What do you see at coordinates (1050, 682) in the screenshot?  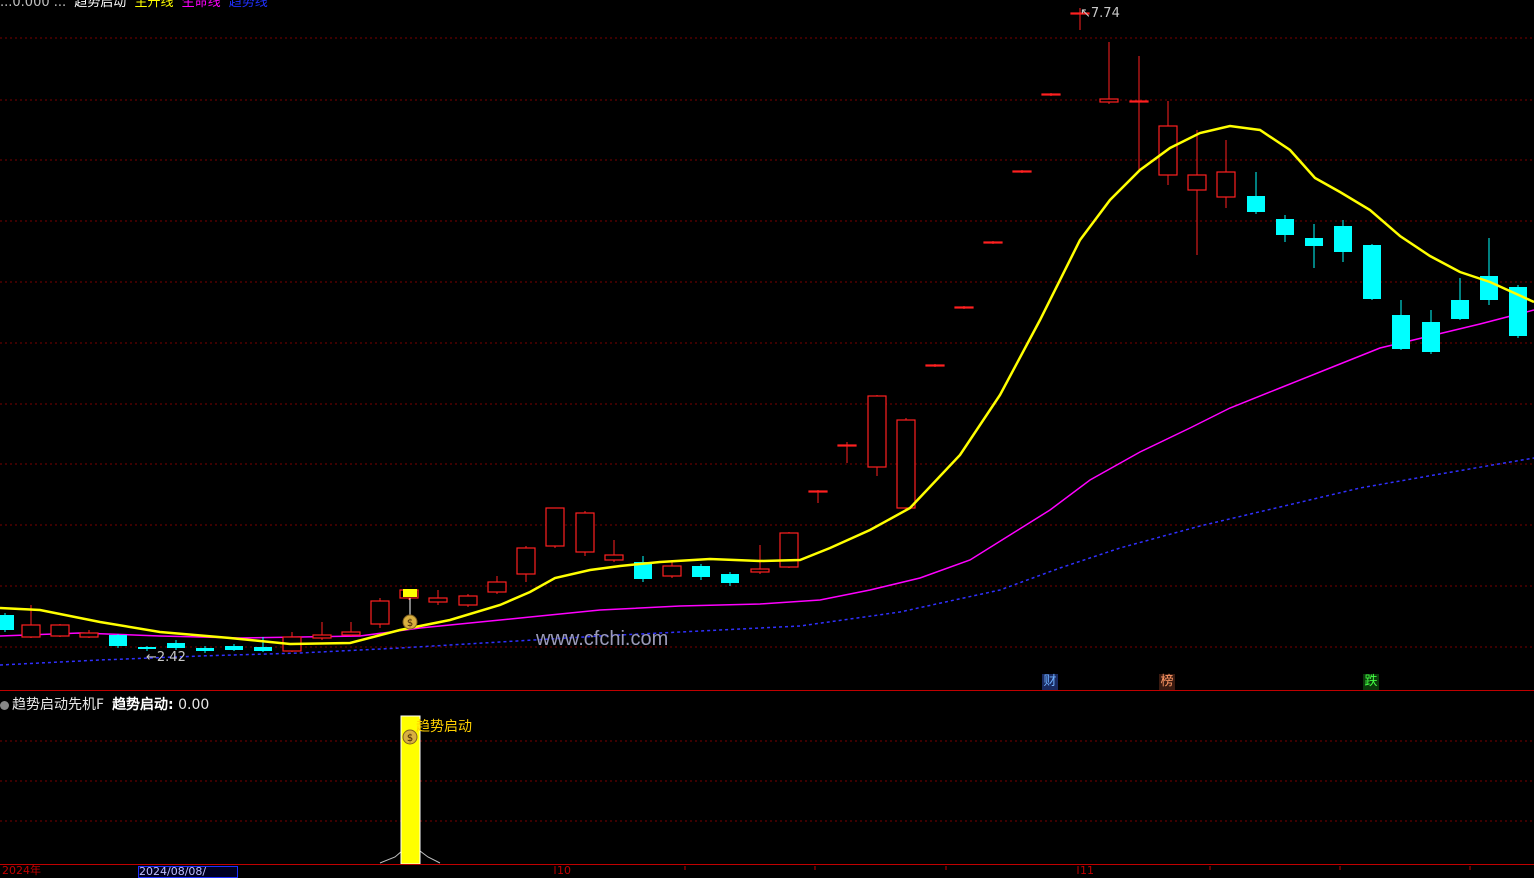 I see `badge-finance: 财` at bounding box center [1050, 682].